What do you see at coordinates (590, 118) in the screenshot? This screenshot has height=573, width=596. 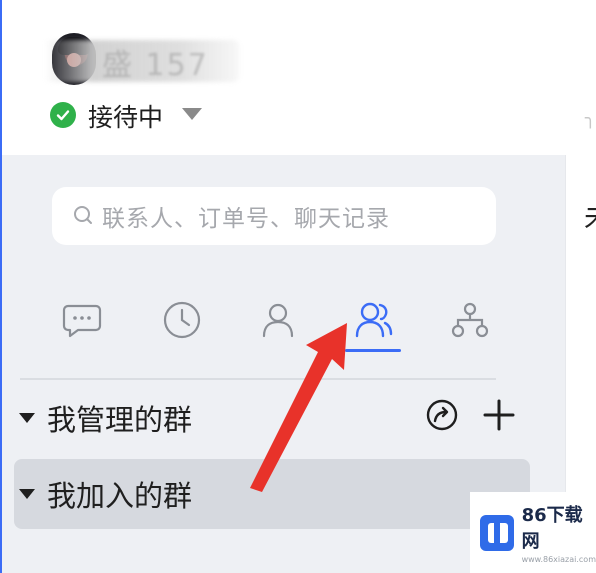 I see `header-edge-mark: ╮` at bounding box center [590, 118].